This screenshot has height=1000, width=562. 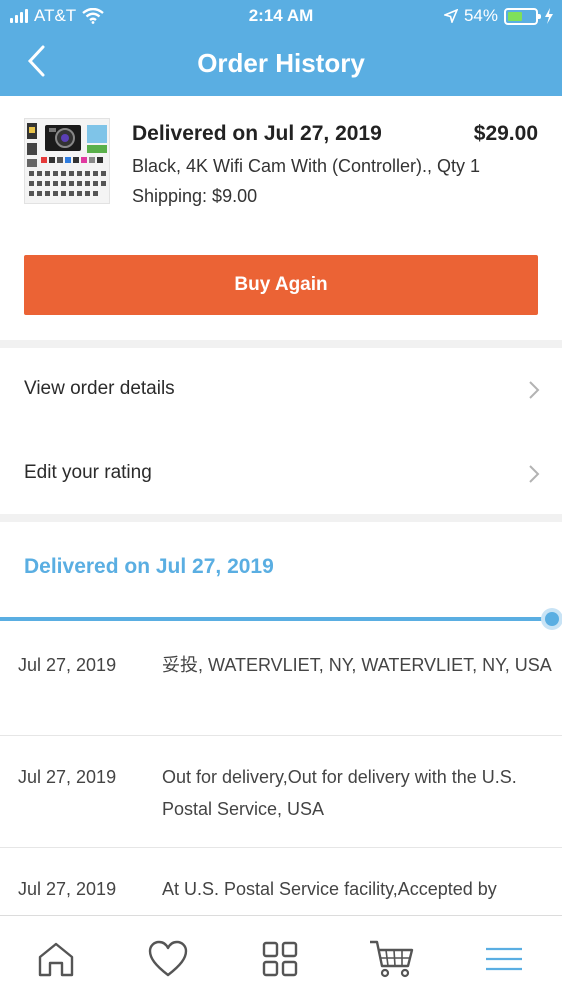 I want to click on product-image, so click(x=67, y=161).